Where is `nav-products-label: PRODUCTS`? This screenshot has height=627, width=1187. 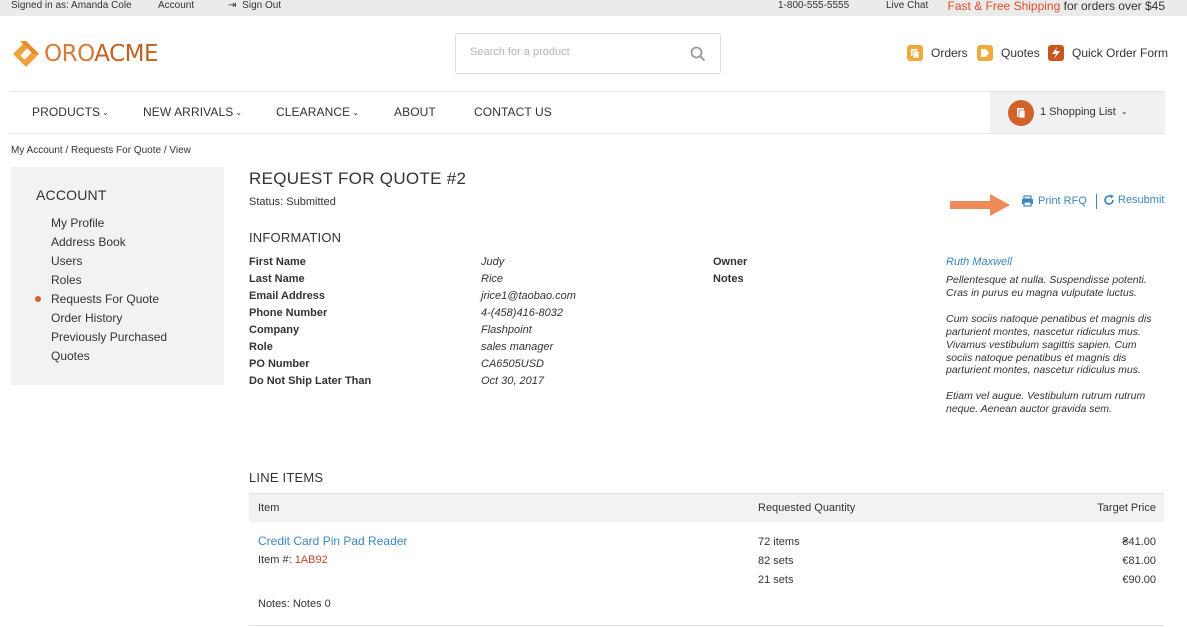 nav-products-label: PRODUCTS is located at coordinates (66, 112).